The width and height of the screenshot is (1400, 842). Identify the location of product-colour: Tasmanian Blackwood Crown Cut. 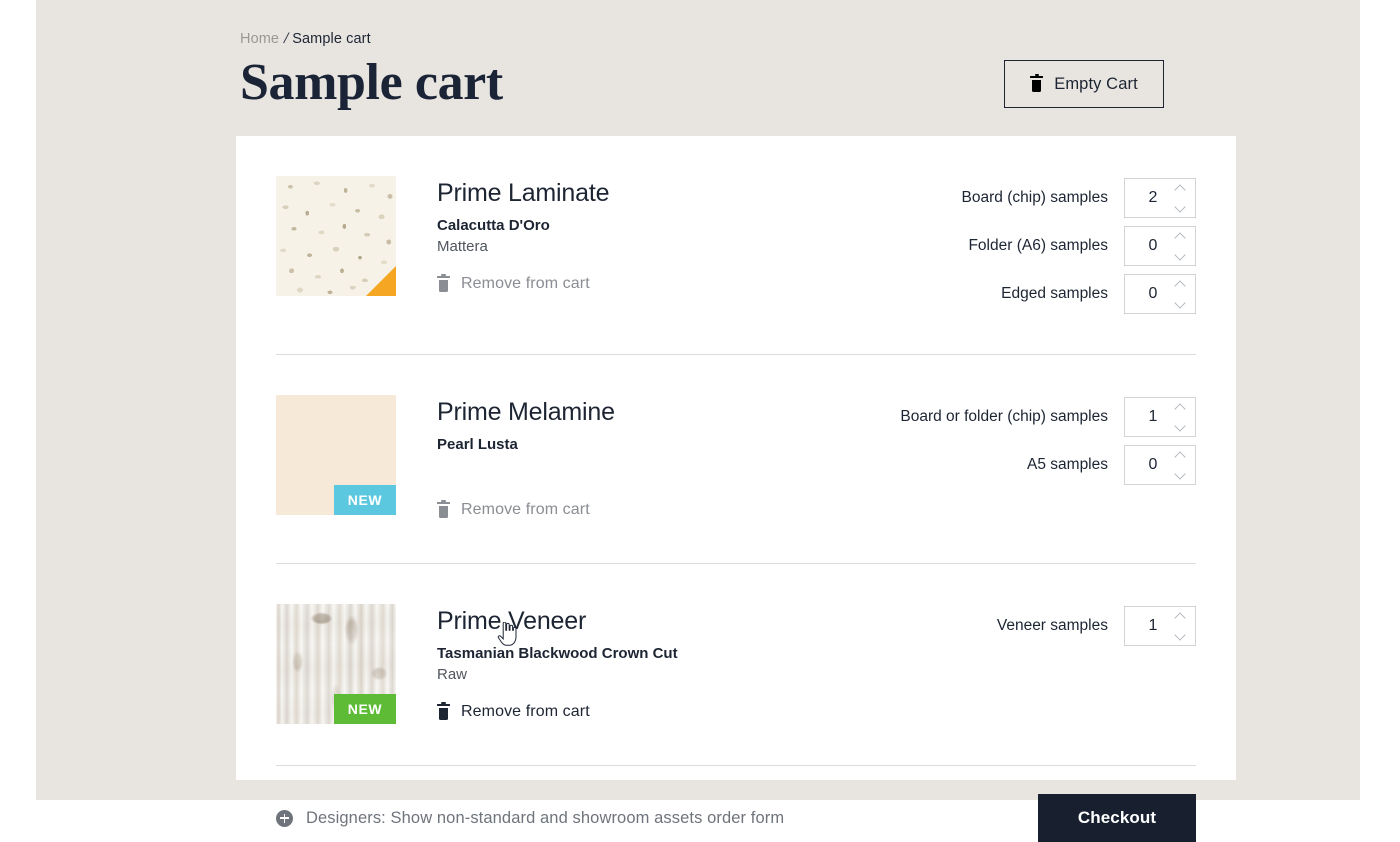
(557, 653).